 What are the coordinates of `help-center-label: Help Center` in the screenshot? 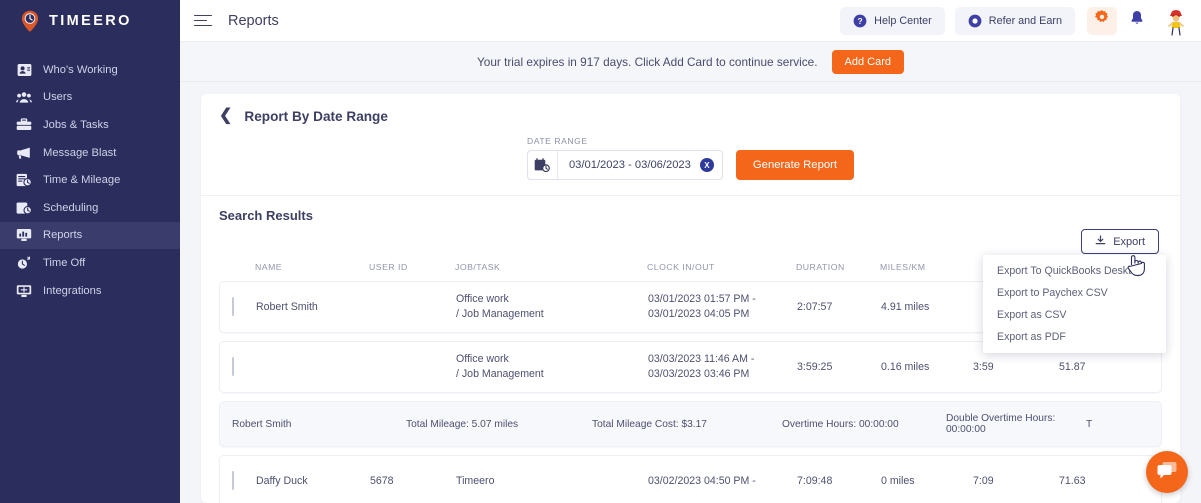 It's located at (903, 20).